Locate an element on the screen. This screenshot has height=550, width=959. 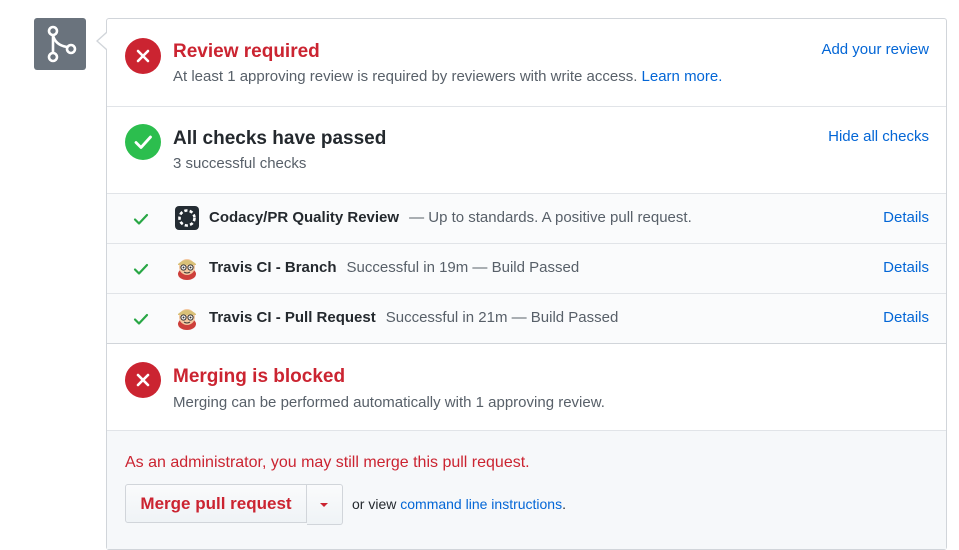
add-review-link: Add your review is located at coordinates (875, 49).